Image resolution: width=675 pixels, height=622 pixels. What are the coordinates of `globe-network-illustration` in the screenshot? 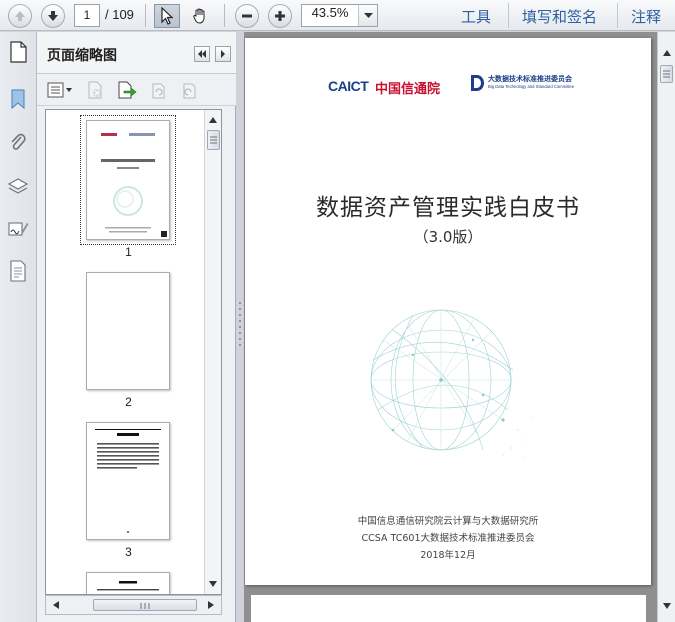 It's located at (452, 384).